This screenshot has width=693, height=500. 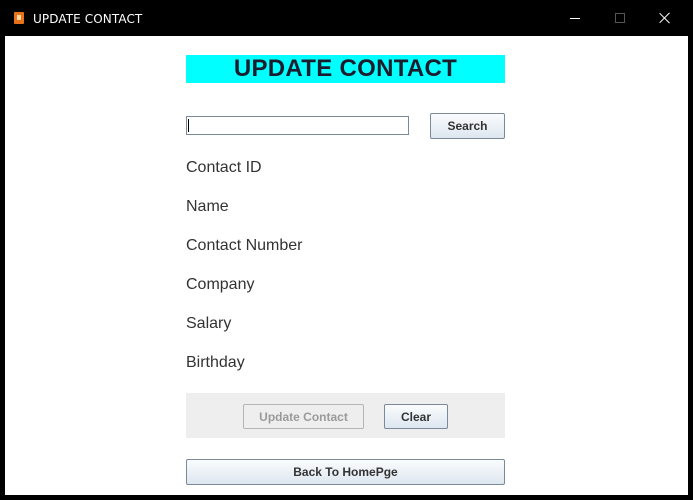 What do you see at coordinates (416, 416) in the screenshot?
I see `clear-button: Clear` at bounding box center [416, 416].